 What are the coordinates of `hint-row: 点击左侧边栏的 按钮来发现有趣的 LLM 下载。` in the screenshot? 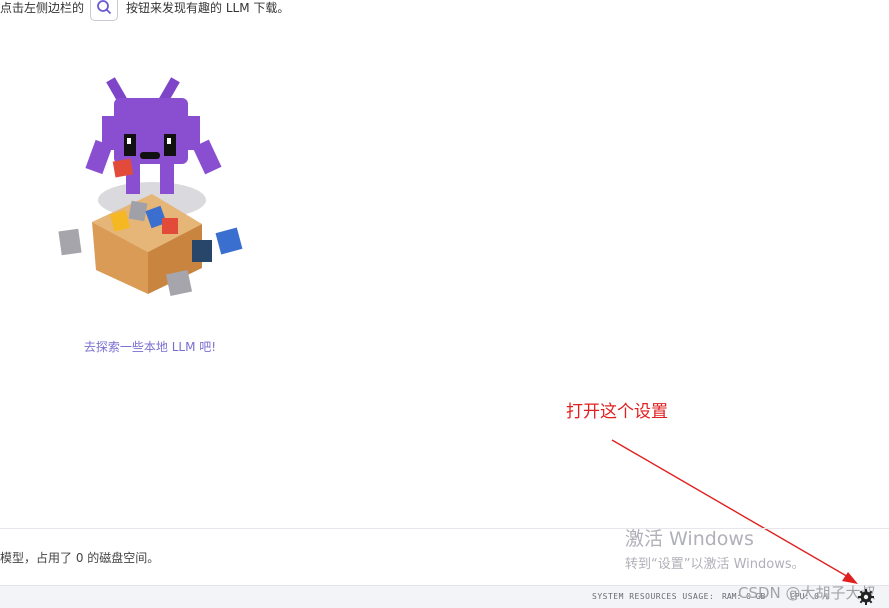 It's located at (145, 10).